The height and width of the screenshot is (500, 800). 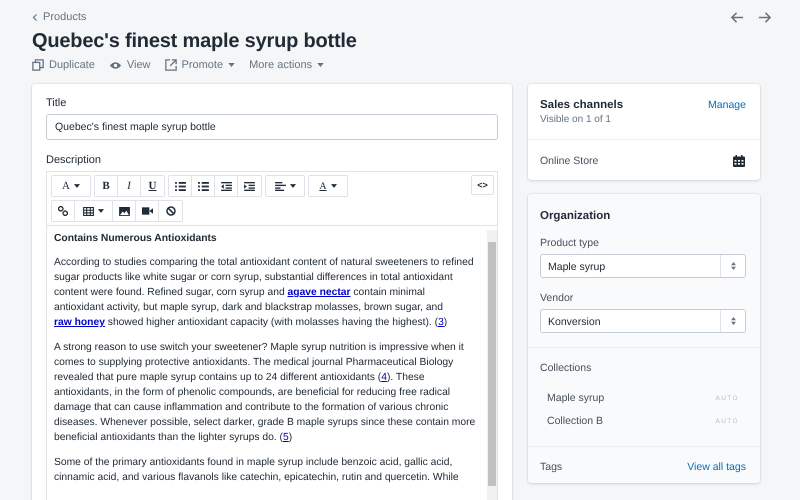 I want to click on field-label: Product type, so click(x=570, y=243).